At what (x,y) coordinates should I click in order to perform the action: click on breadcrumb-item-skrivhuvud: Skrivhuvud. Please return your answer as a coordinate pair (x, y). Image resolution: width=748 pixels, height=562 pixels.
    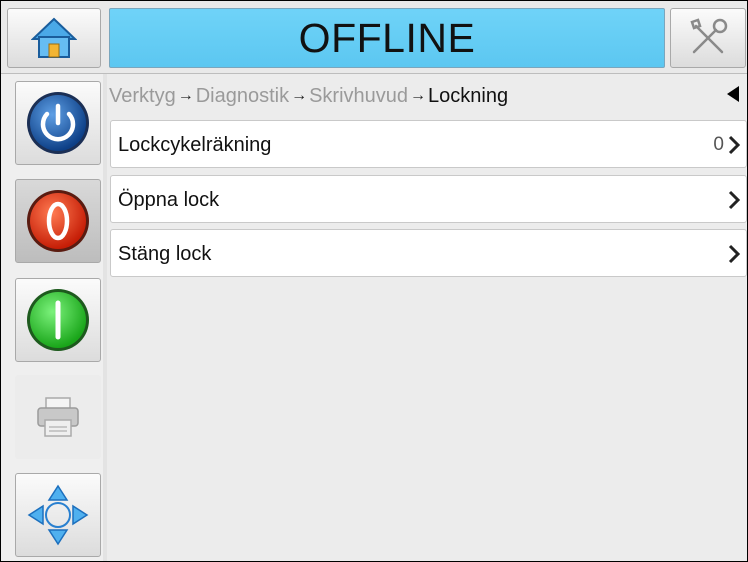
    Looking at the image, I should click on (358, 96).